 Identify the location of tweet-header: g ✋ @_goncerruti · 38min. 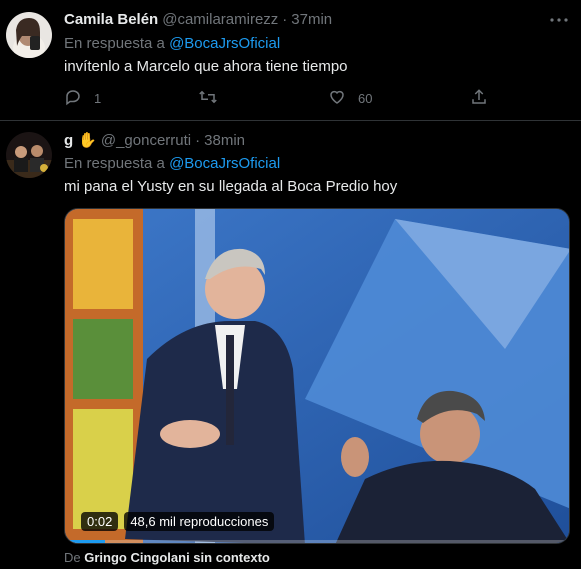
(154, 140).